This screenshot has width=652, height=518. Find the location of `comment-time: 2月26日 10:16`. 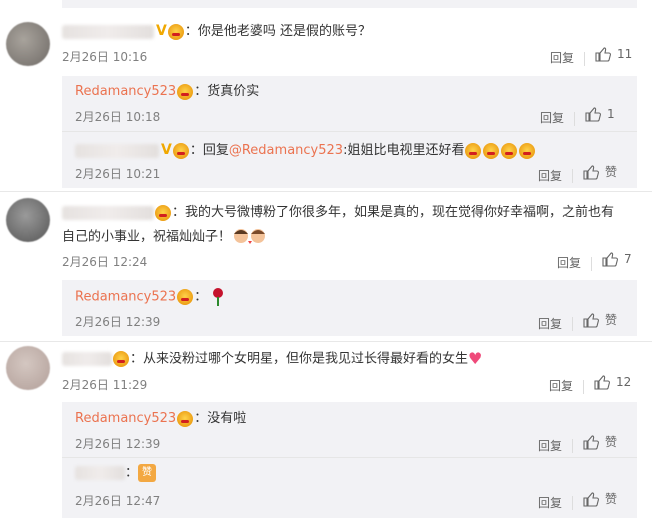

comment-time: 2月26日 10:16 is located at coordinates (105, 57).